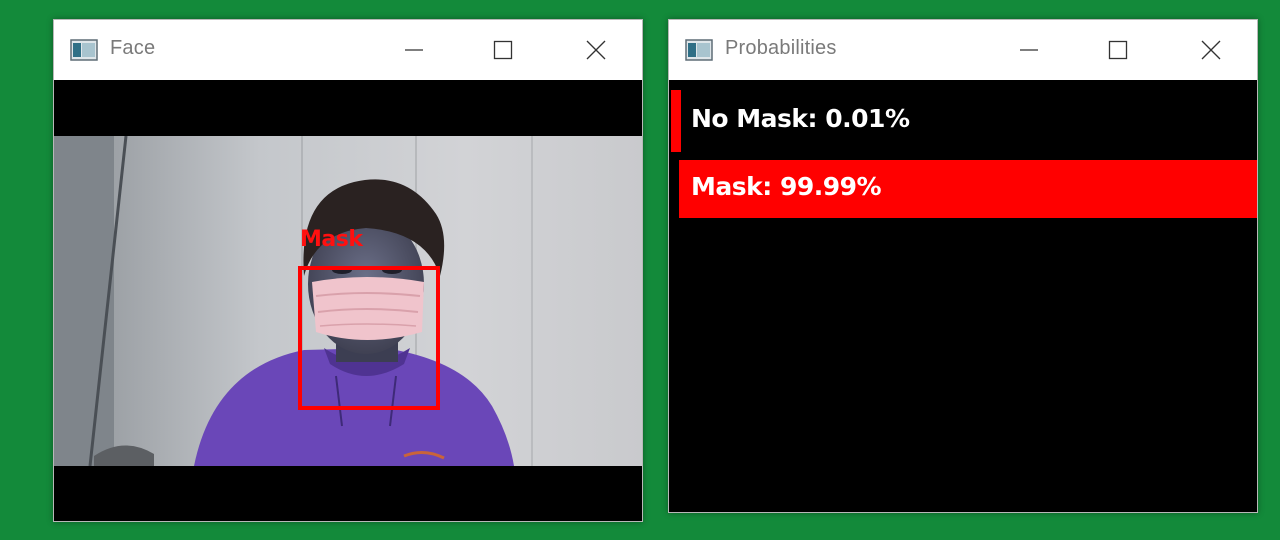  What do you see at coordinates (676, 121) in the screenshot?
I see `probability-bar-no-mask` at bounding box center [676, 121].